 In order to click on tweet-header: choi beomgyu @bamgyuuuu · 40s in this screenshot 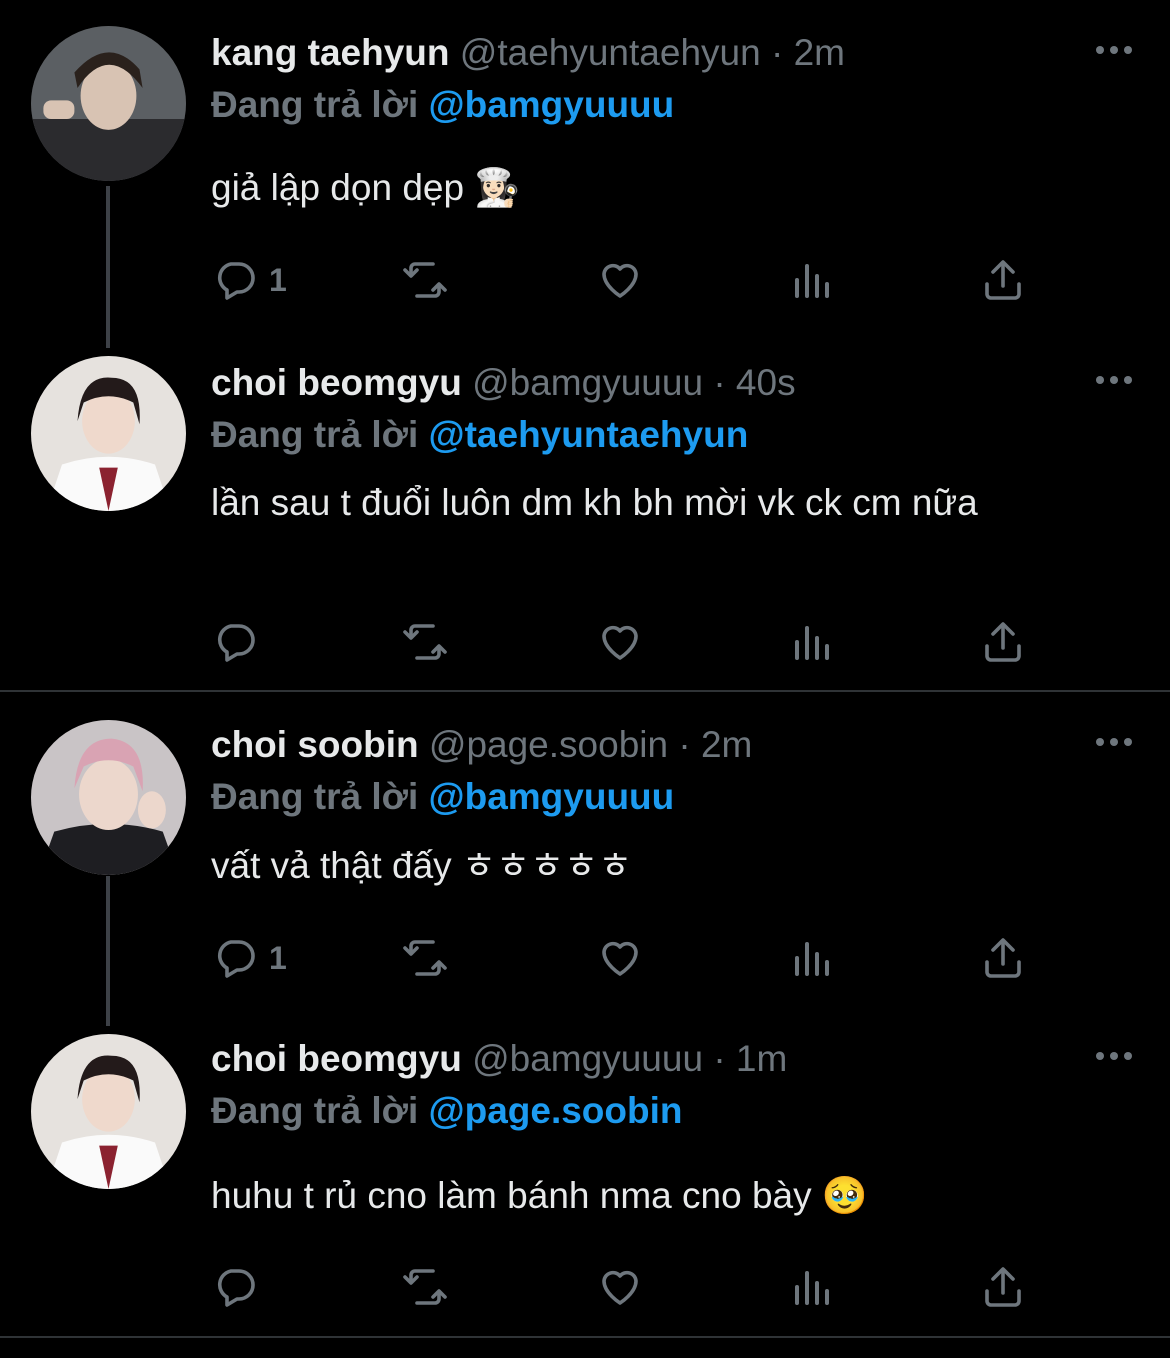, I will do `click(645, 383)`.